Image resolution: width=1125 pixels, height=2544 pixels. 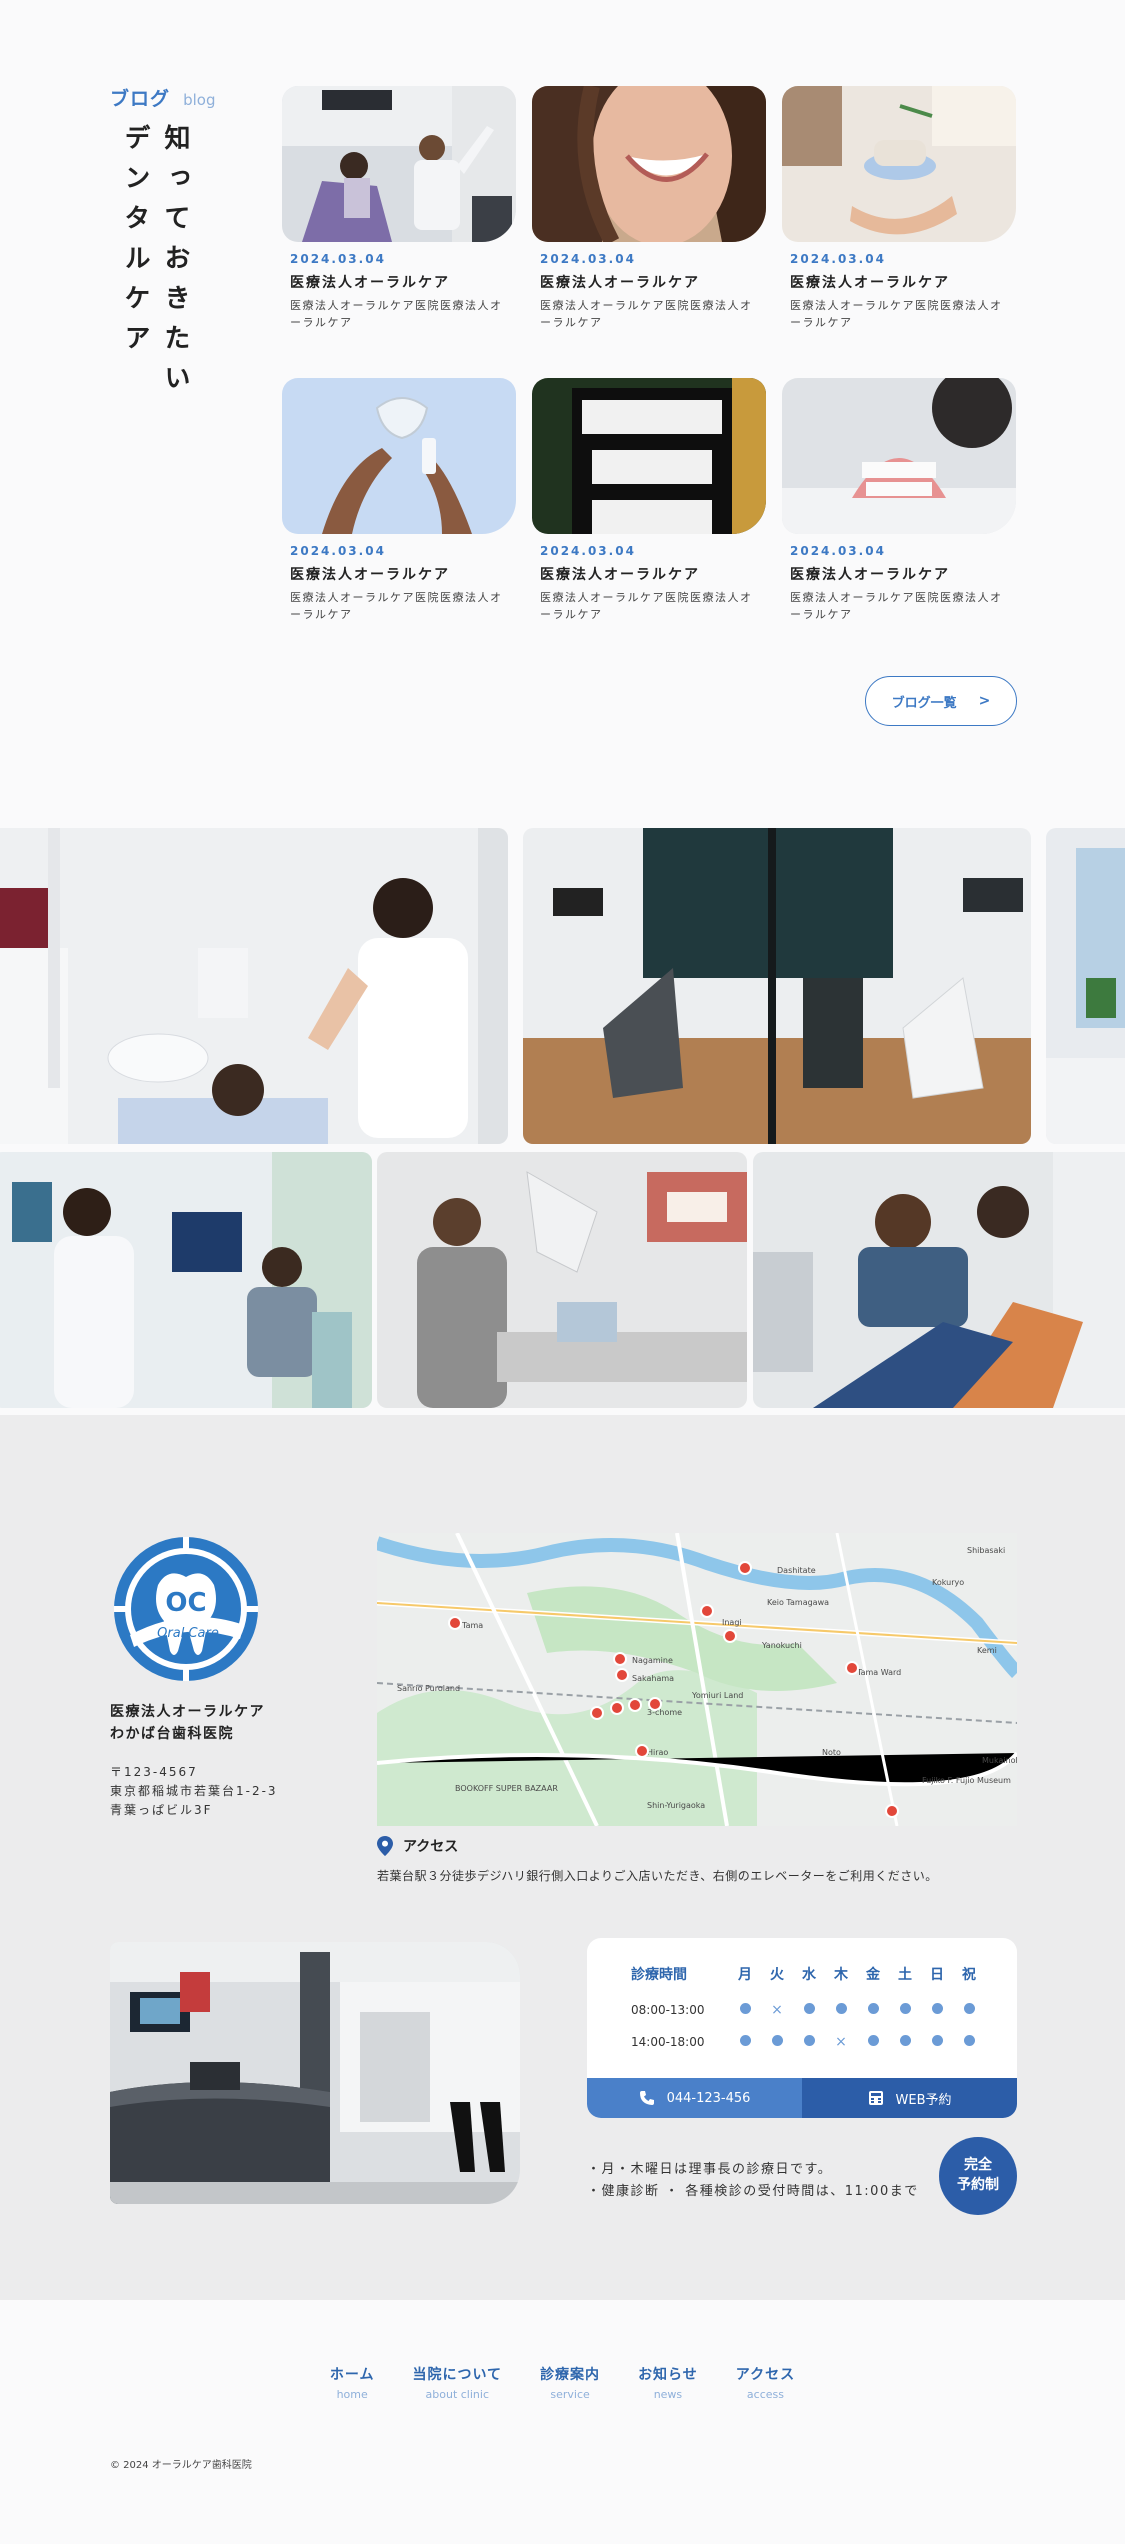 What do you see at coordinates (798, 1602) in the screenshot?
I see `map-place-label: Keio Tamagawa` at bounding box center [798, 1602].